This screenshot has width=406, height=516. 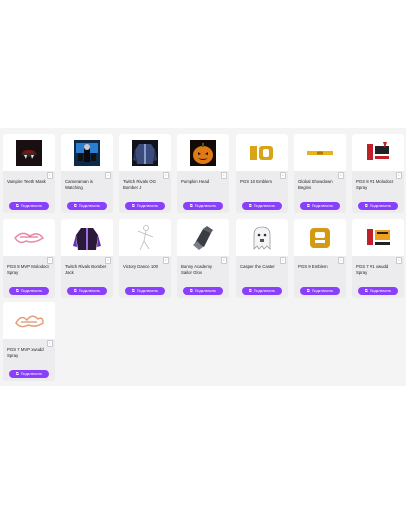 What do you see at coordinates (29, 258) in the screenshot?
I see `item-card: i PGS 8 MVP Molodoct Spray ⧉ Подключить` at bounding box center [29, 258].